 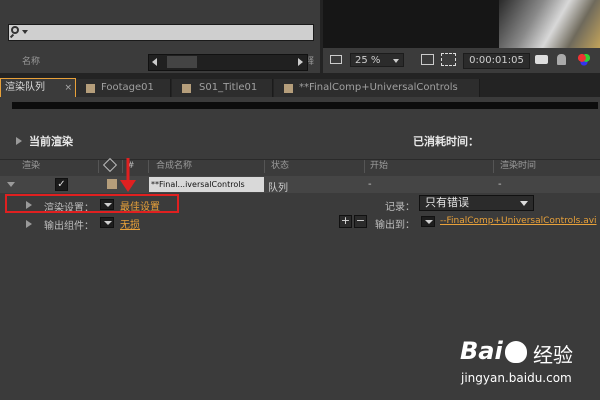 What do you see at coordinates (206, 184) in the screenshot?
I see `comp-name-cell: **Final...iversalControls` at bounding box center [206, 184].